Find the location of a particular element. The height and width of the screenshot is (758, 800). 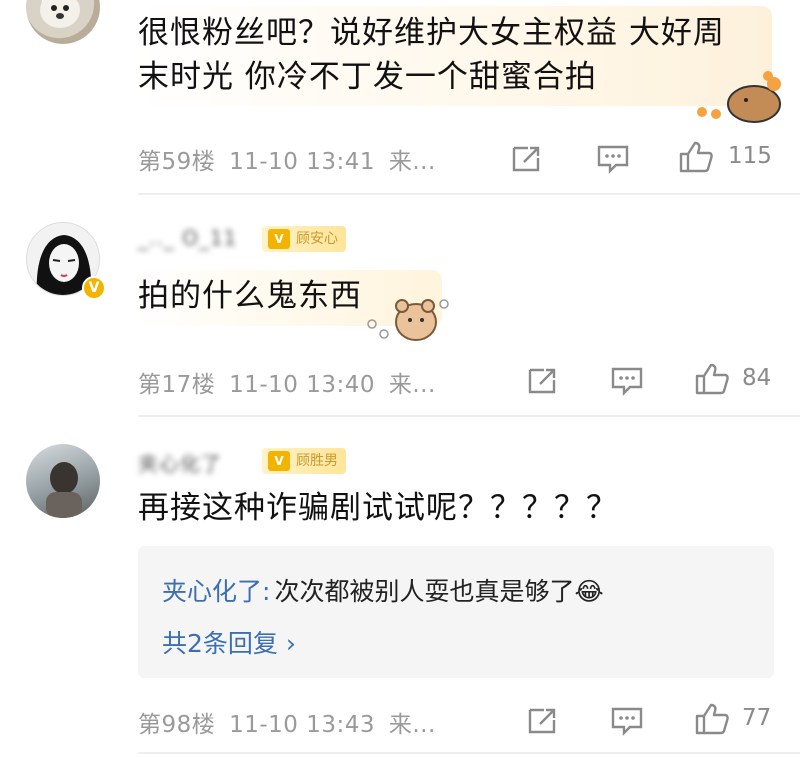

timestamp: 11-10 13:43 is located at coordinates (302, 725).